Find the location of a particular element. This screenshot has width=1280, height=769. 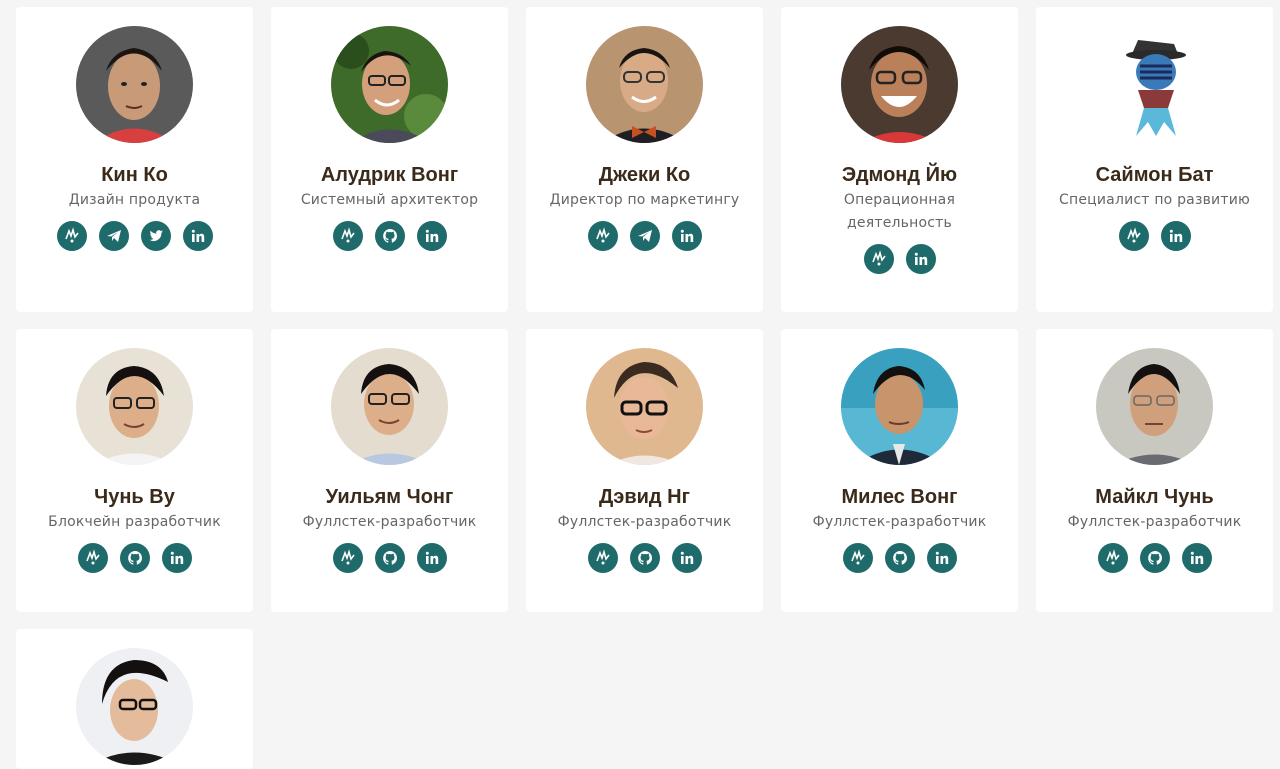

team-card is located at coordinates (134, 699).